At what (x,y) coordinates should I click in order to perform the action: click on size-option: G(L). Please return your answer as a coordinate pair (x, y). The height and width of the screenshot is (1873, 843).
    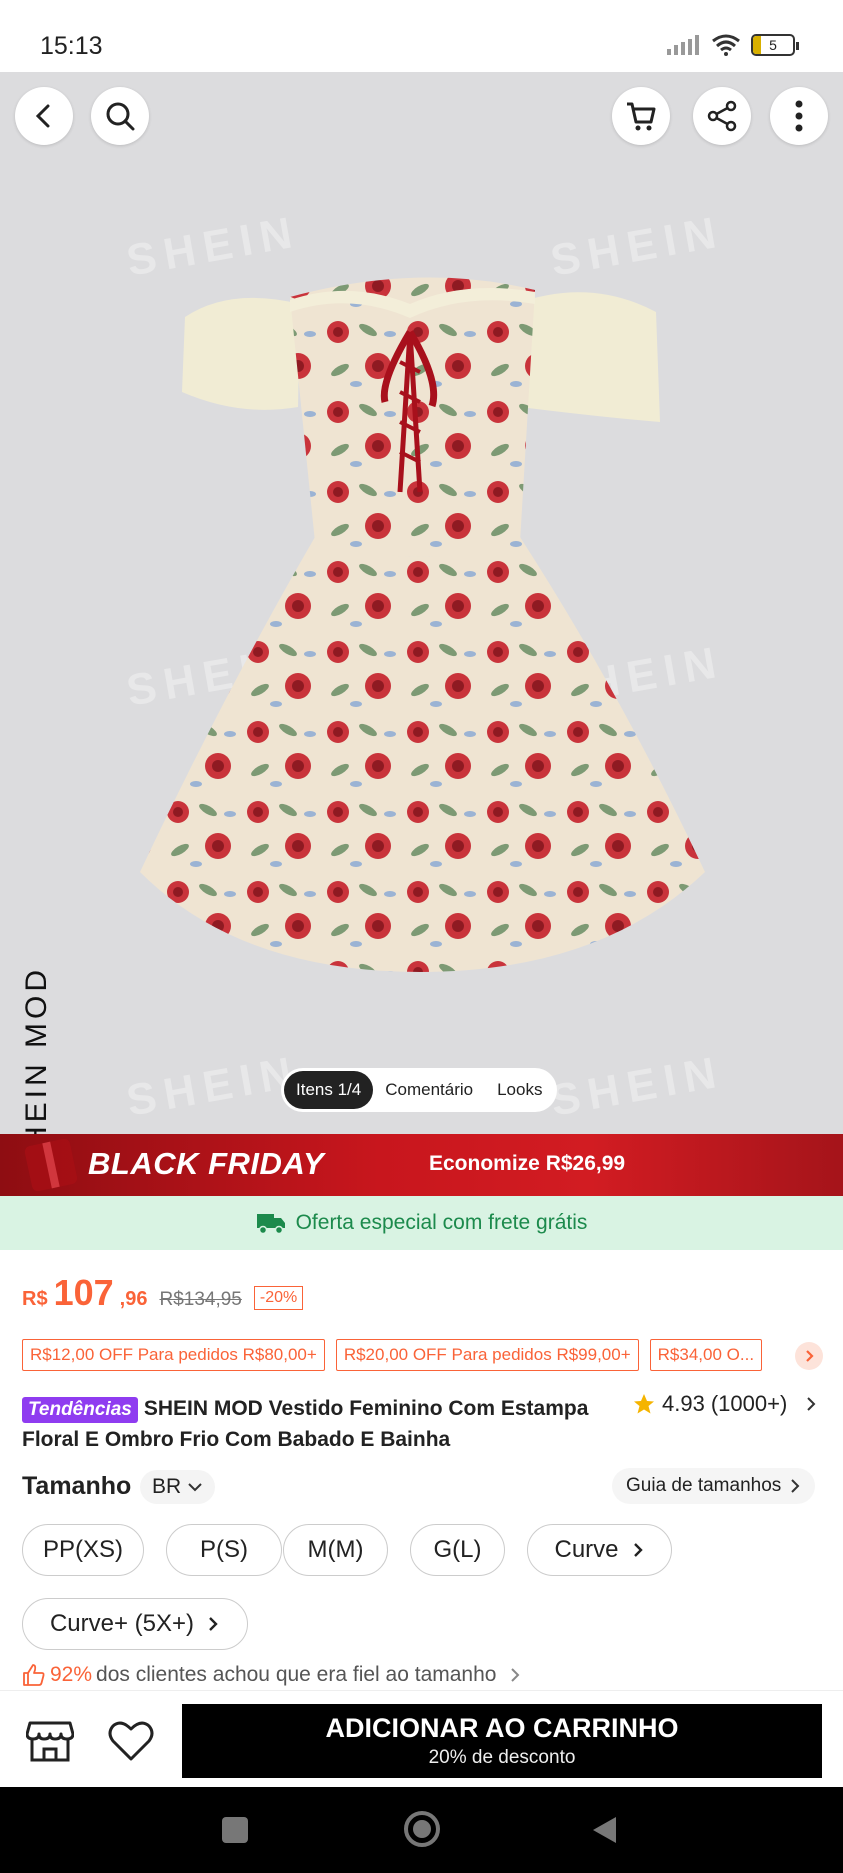
    Looking at the image, I should click on (457, 1550).